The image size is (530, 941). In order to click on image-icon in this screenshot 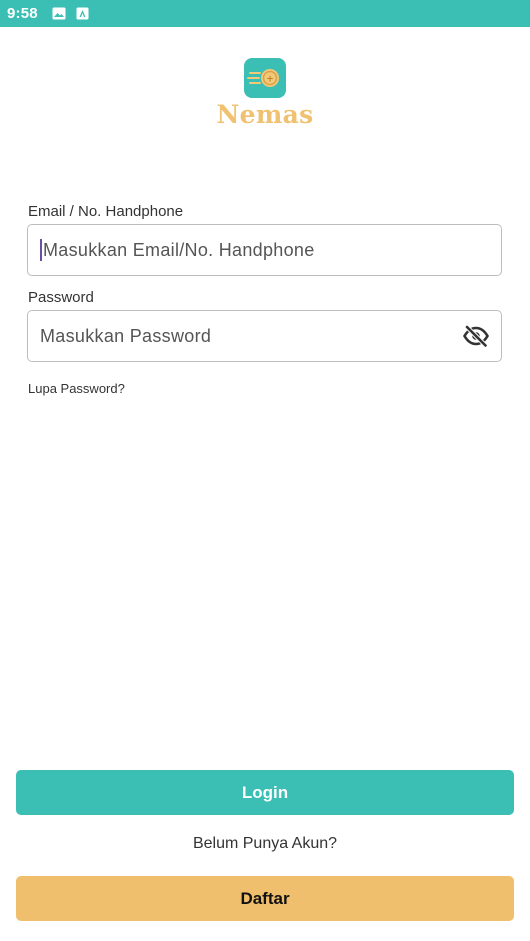, I will do `click(59, 13)`.